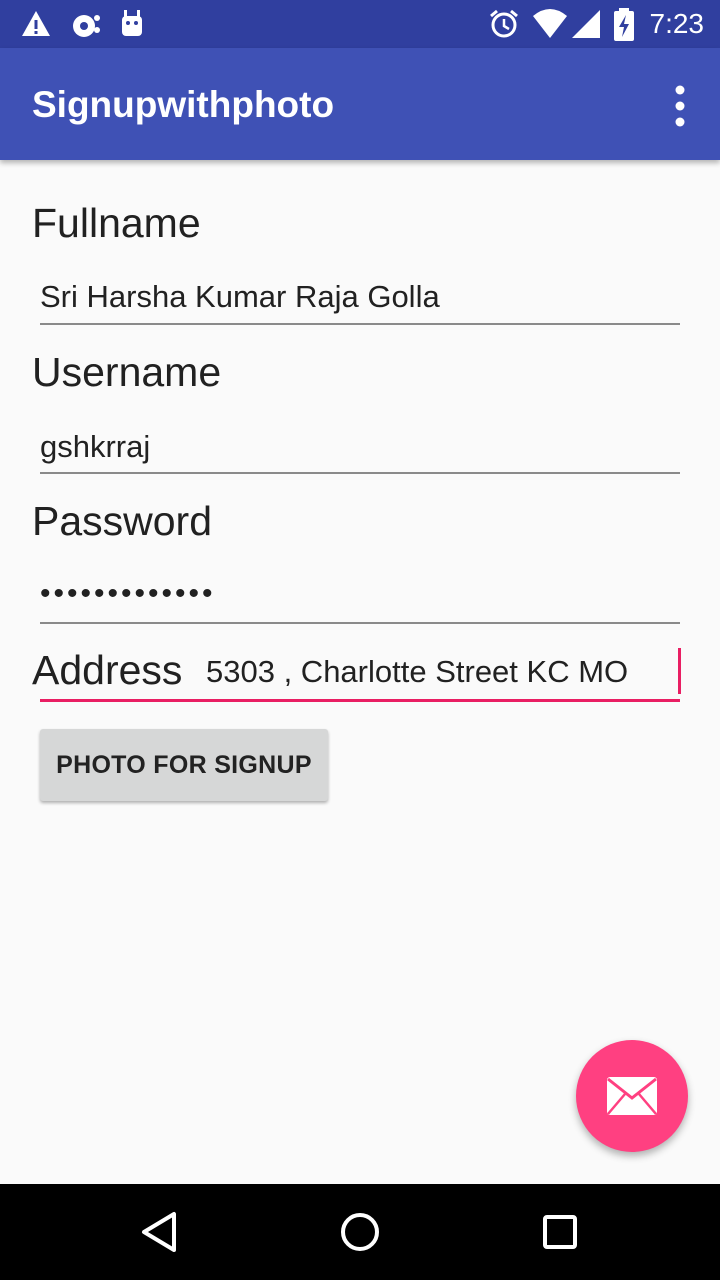 This screenshot has width=720, height=1280. Describe the element at coordinates (679, 671) in the screenshot. I see `text-cursor` at that location.